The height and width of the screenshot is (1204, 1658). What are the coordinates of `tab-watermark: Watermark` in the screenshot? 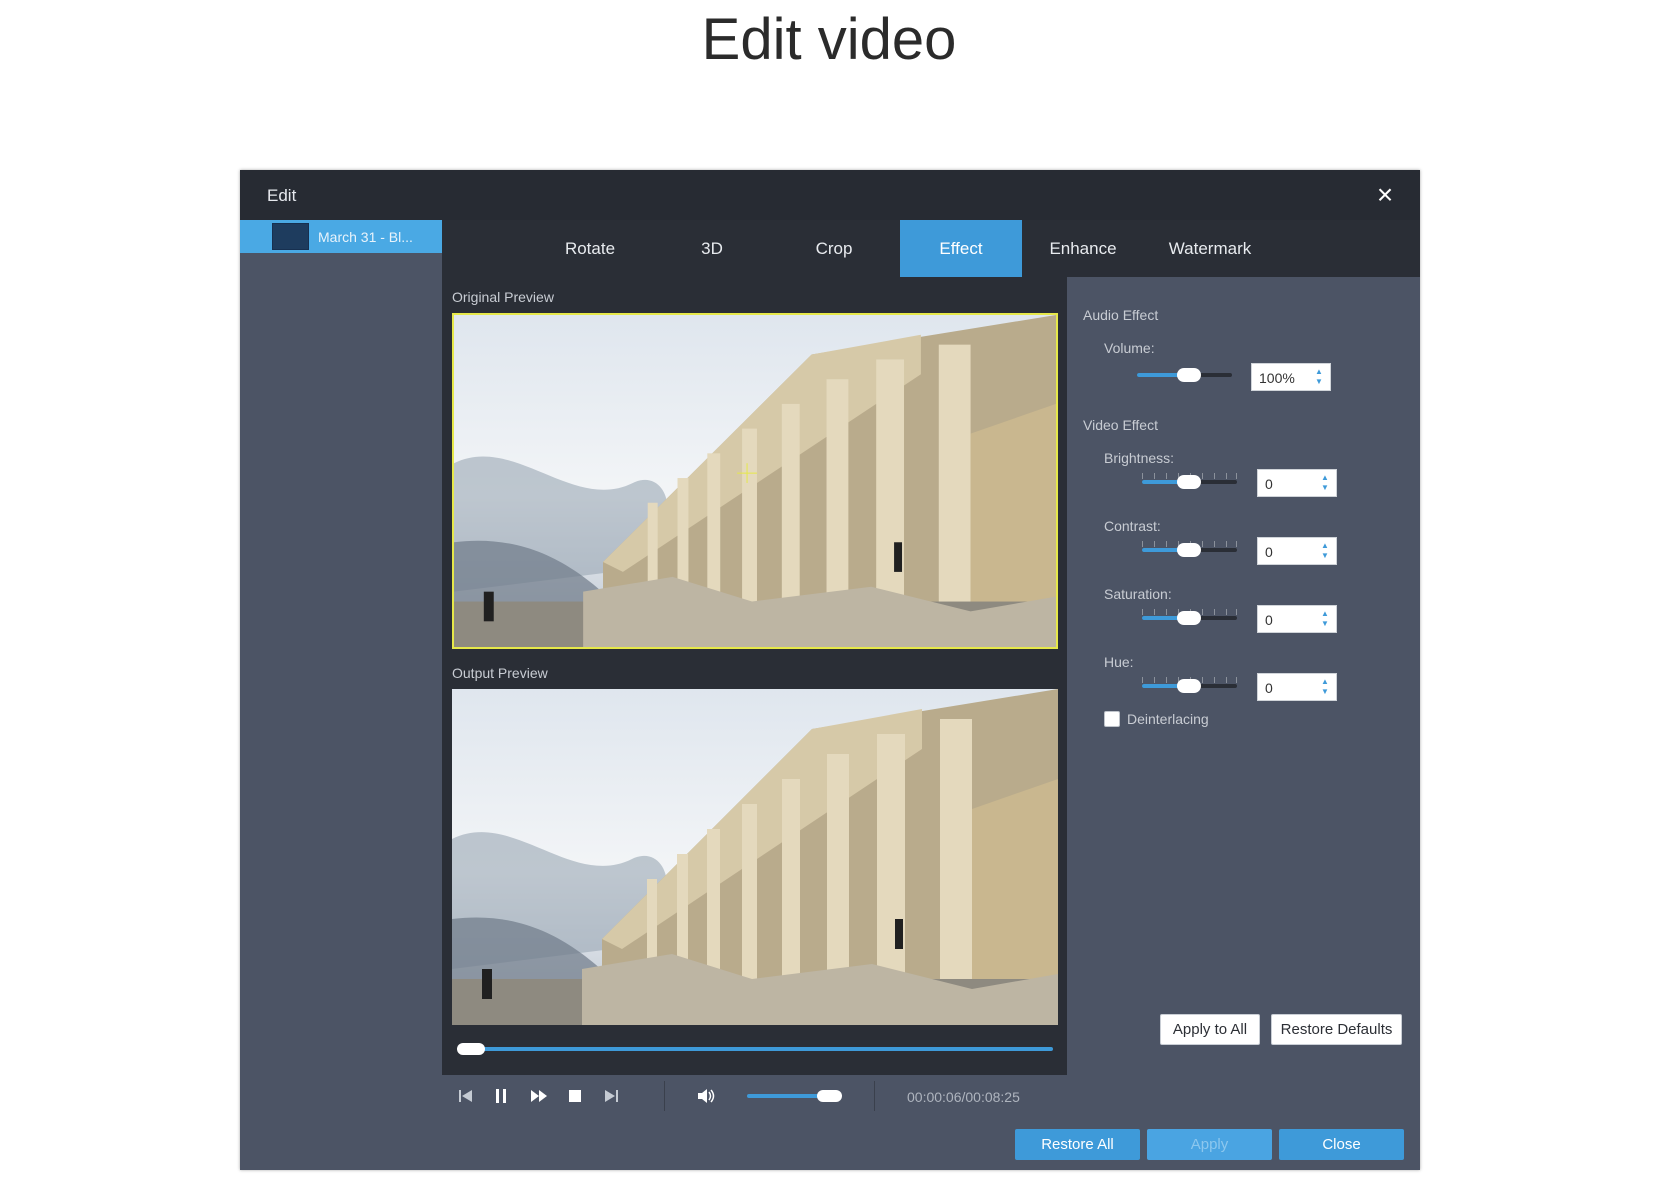 It's located at (1210, 248).